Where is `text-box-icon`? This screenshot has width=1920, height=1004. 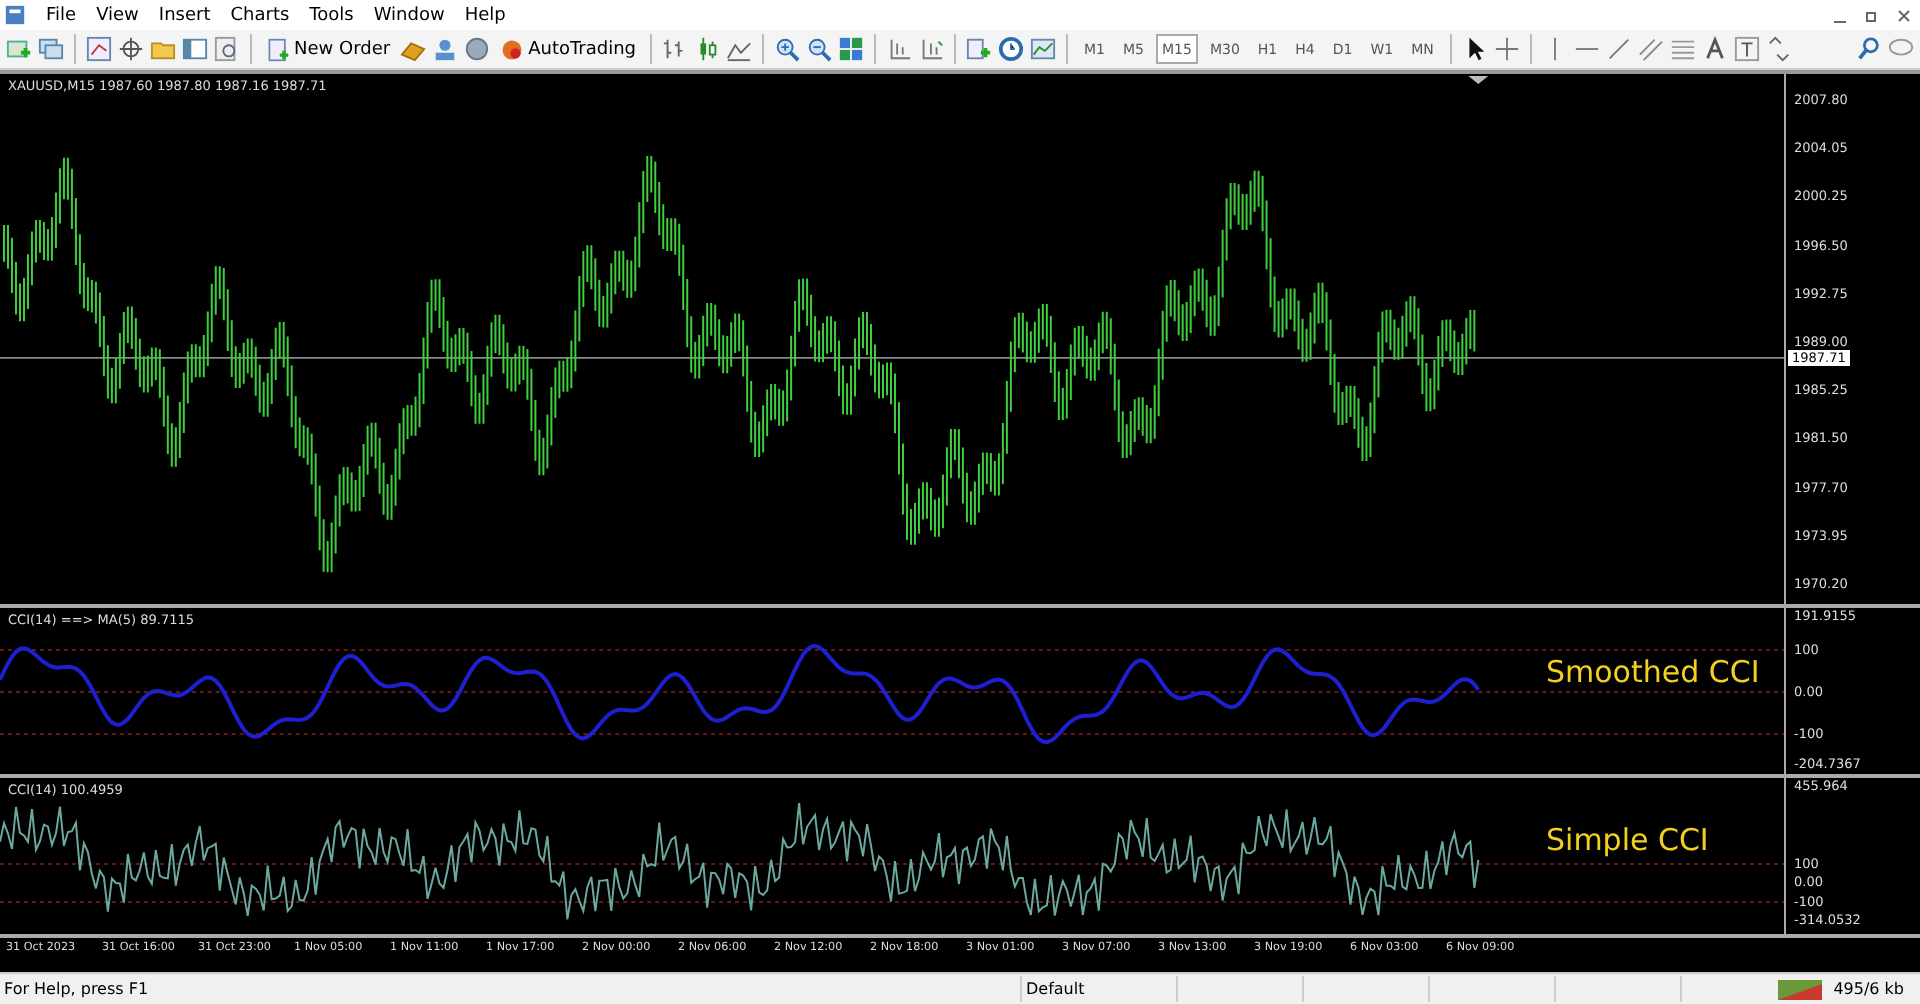 text-box-icon is located at coordinates (1746, 49).